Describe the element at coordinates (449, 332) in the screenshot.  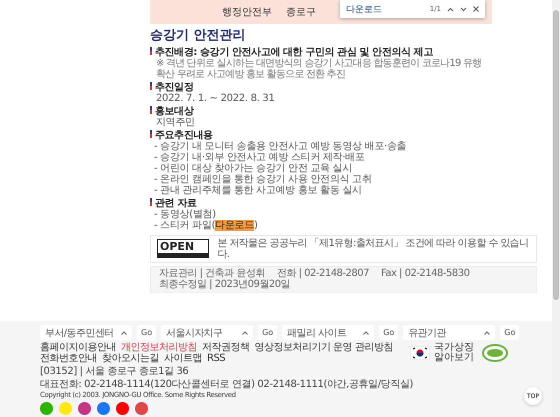
I see `site-select: 유관기관` at that location.